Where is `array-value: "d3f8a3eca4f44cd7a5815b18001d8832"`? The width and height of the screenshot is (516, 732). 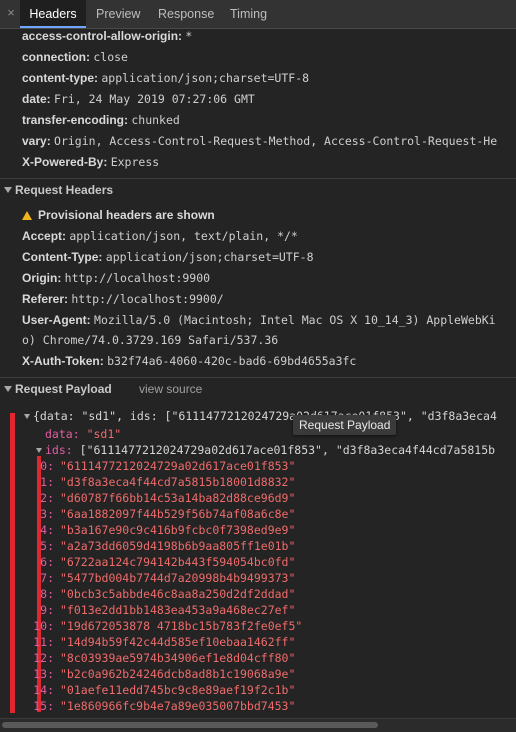 array-value: "d3f8a3eca4f44cd7a5815b18001d8832" is located at coordinates (178, 482).